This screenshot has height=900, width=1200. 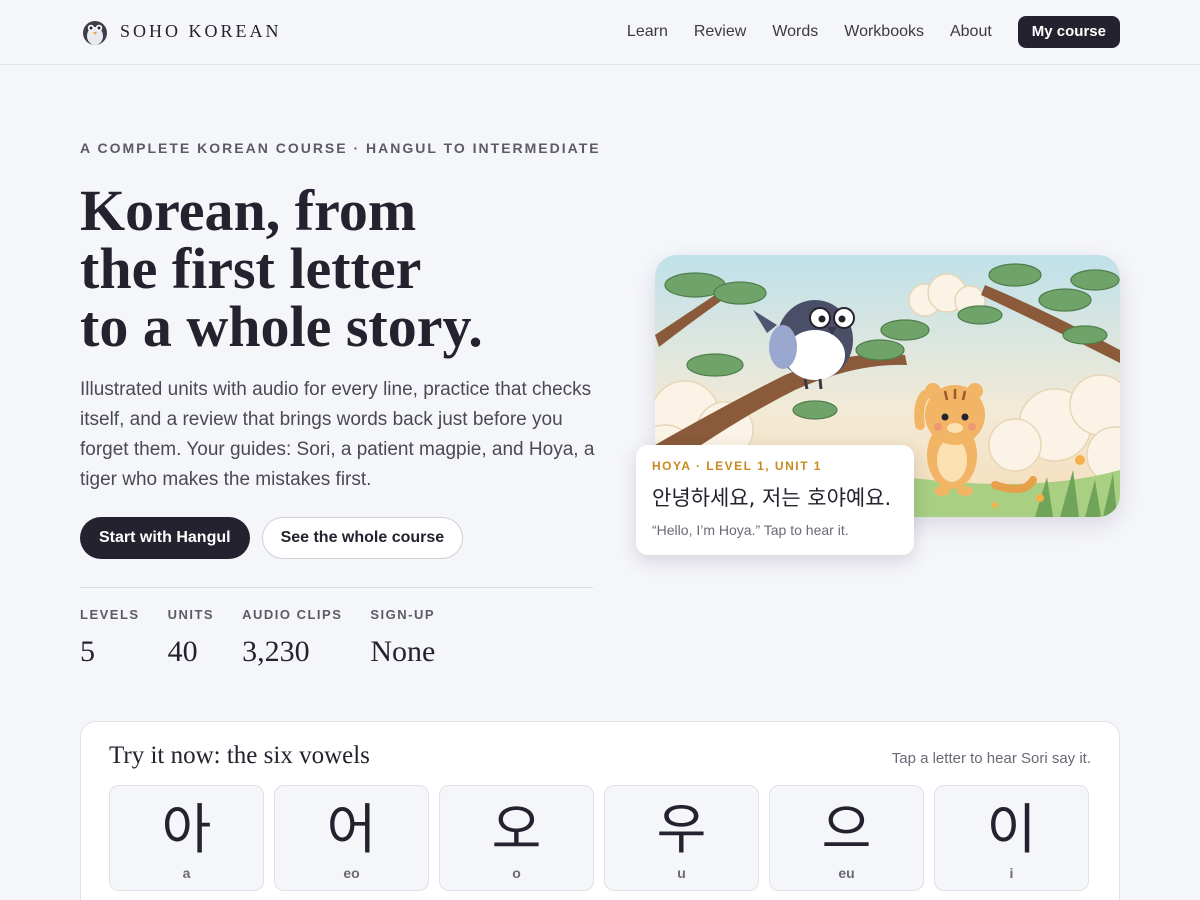 What do you see at coordinates (846, 873) in the screenshot?
I see `vowel-romanization: eu` at bounding box center [846, 873].